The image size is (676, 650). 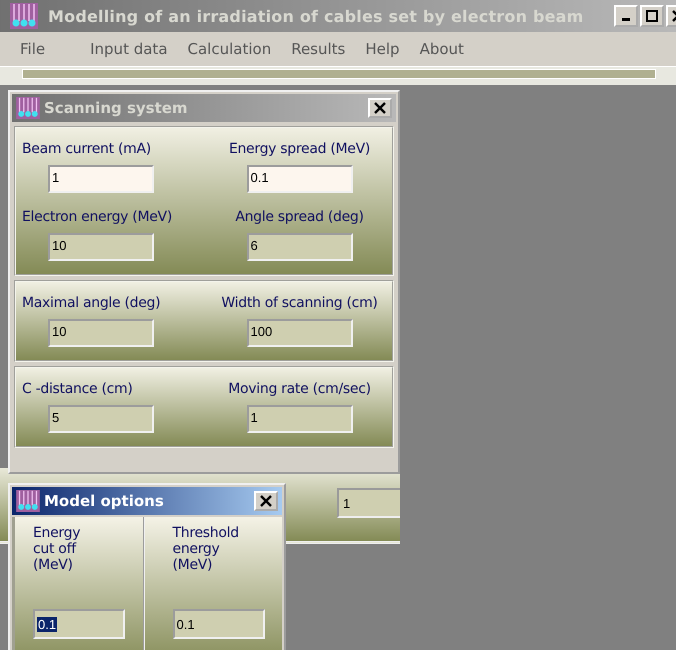 What do you see at coordinates (299, 247) in the screenshot?
I see `input-field: 6` at bounding box center [299, 247].